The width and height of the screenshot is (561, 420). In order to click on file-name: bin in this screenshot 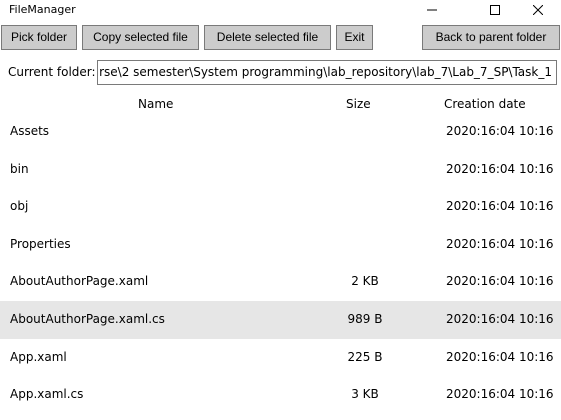, I will do `click(19, 168)`.